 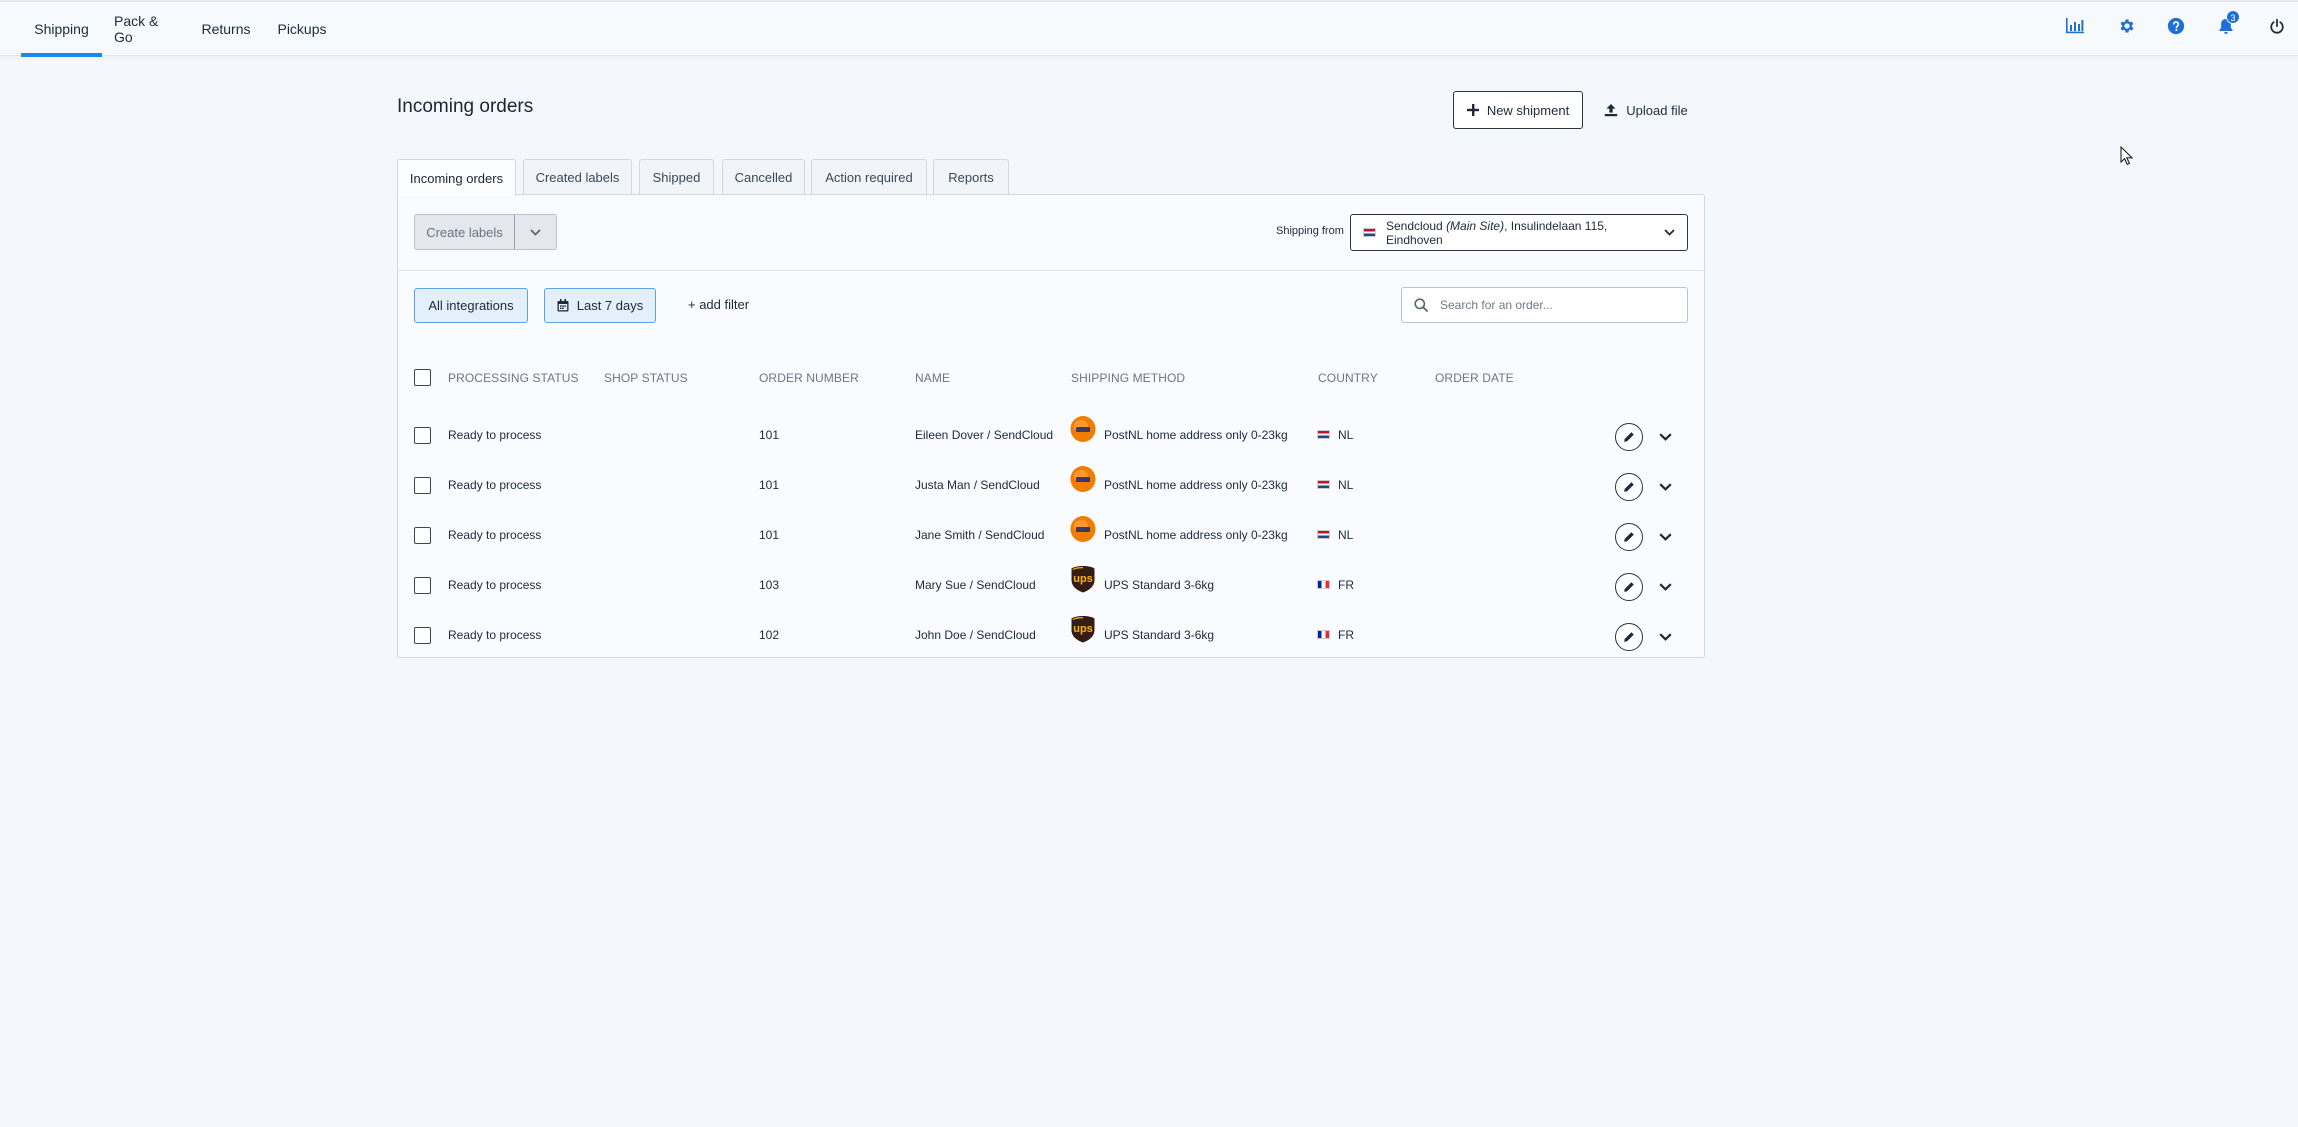 What do you see at coordinates (1611, 110) in the screenshot?
I see `upload-icon` at bounding box center [1611, 110].